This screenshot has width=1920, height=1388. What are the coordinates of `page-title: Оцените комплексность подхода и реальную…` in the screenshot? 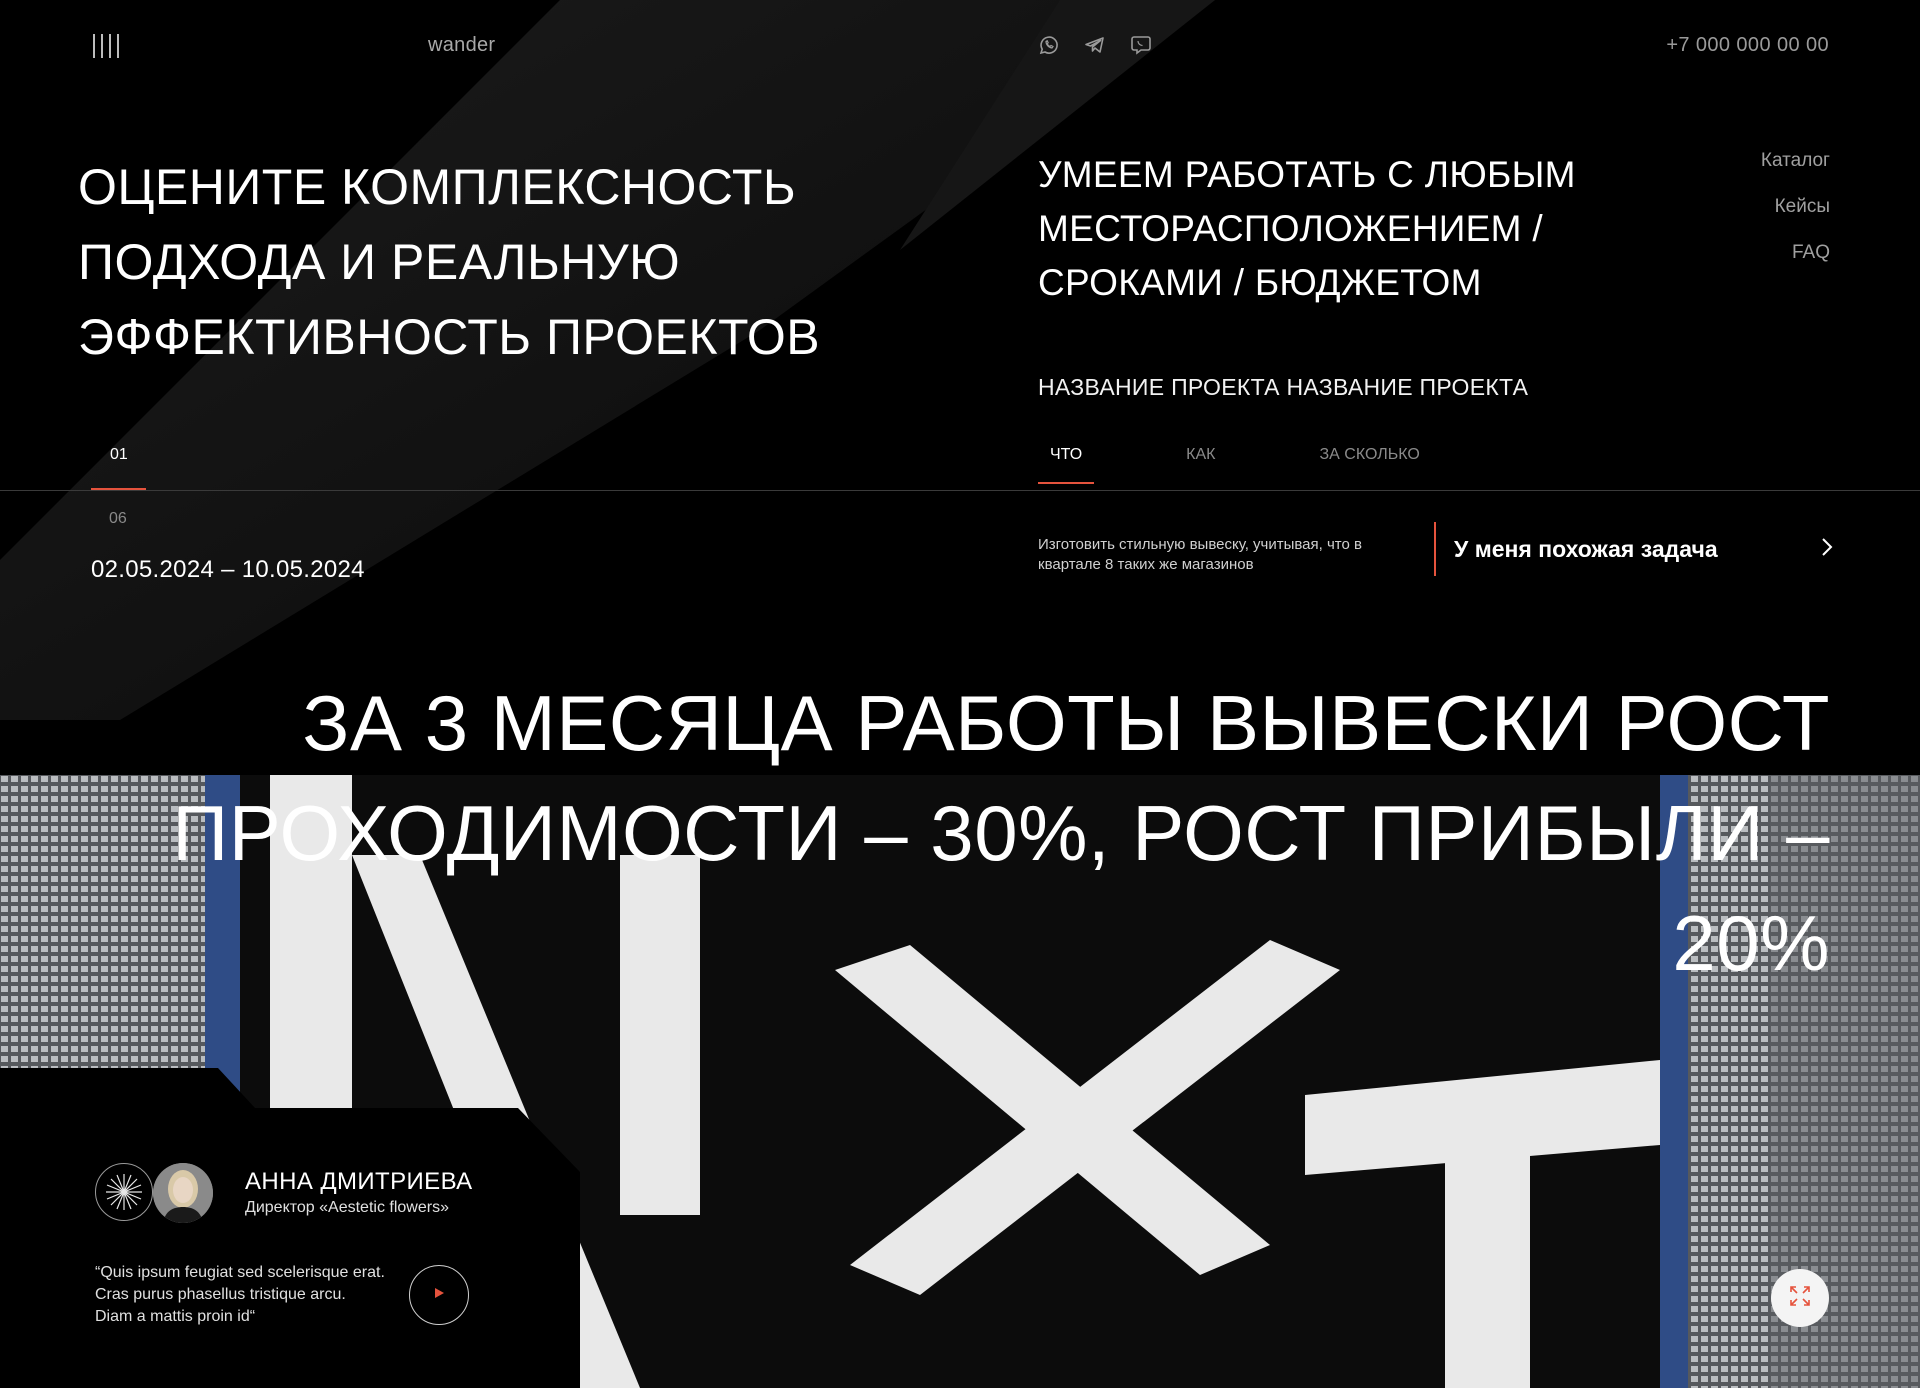 It's located at (449, 262).